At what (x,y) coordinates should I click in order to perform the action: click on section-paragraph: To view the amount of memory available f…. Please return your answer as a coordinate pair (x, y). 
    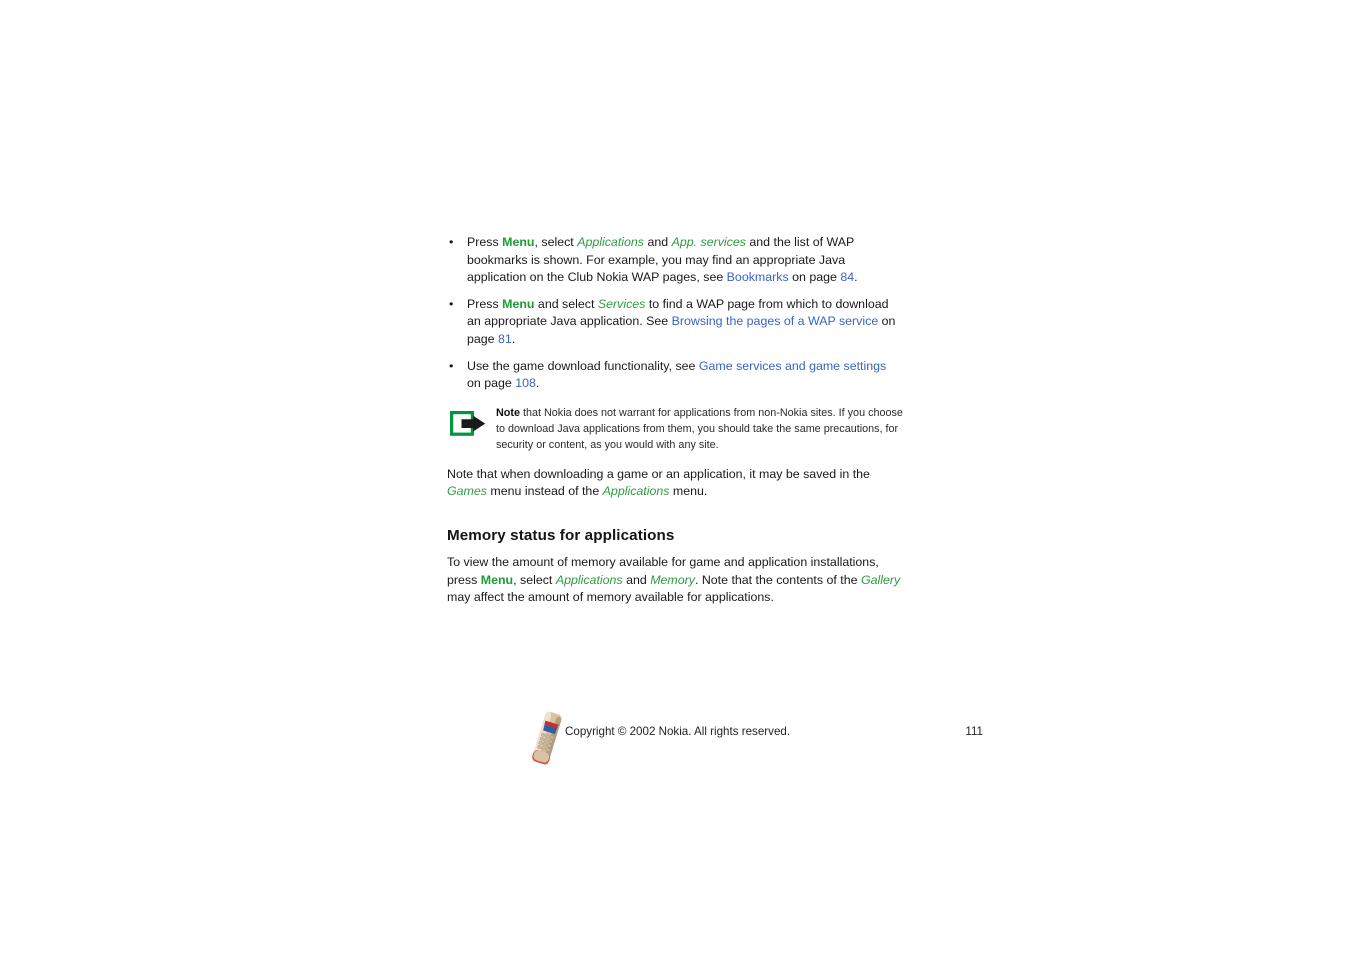
    Looking at the image, I should click on (675, 580).